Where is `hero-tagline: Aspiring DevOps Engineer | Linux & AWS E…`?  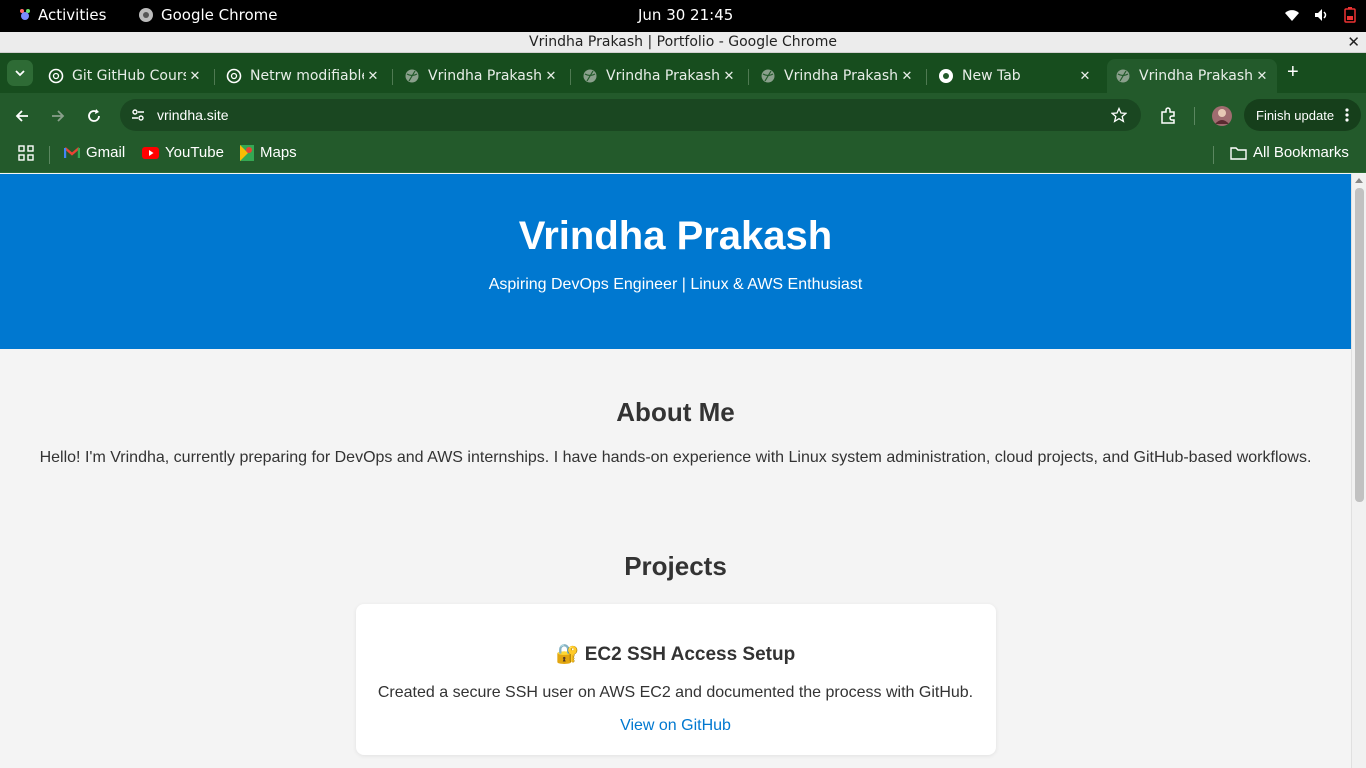
hero-tagline: Aspiring DevOps Engineer | Linux & AWS E… is located at coordinates (675, 284).